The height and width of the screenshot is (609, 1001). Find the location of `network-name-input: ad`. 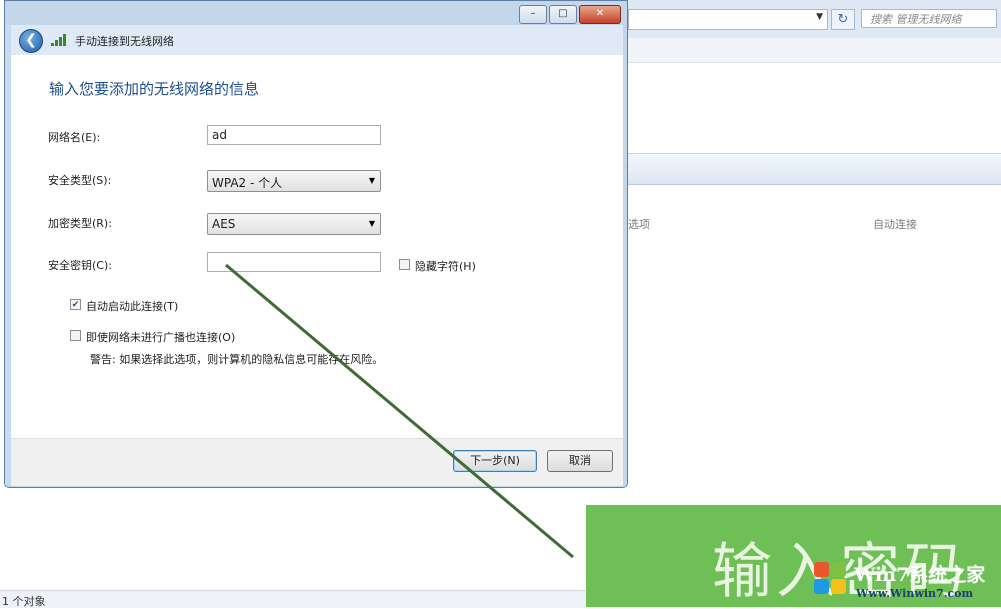

network-name-input: ad is located at coordinates (294, 135).